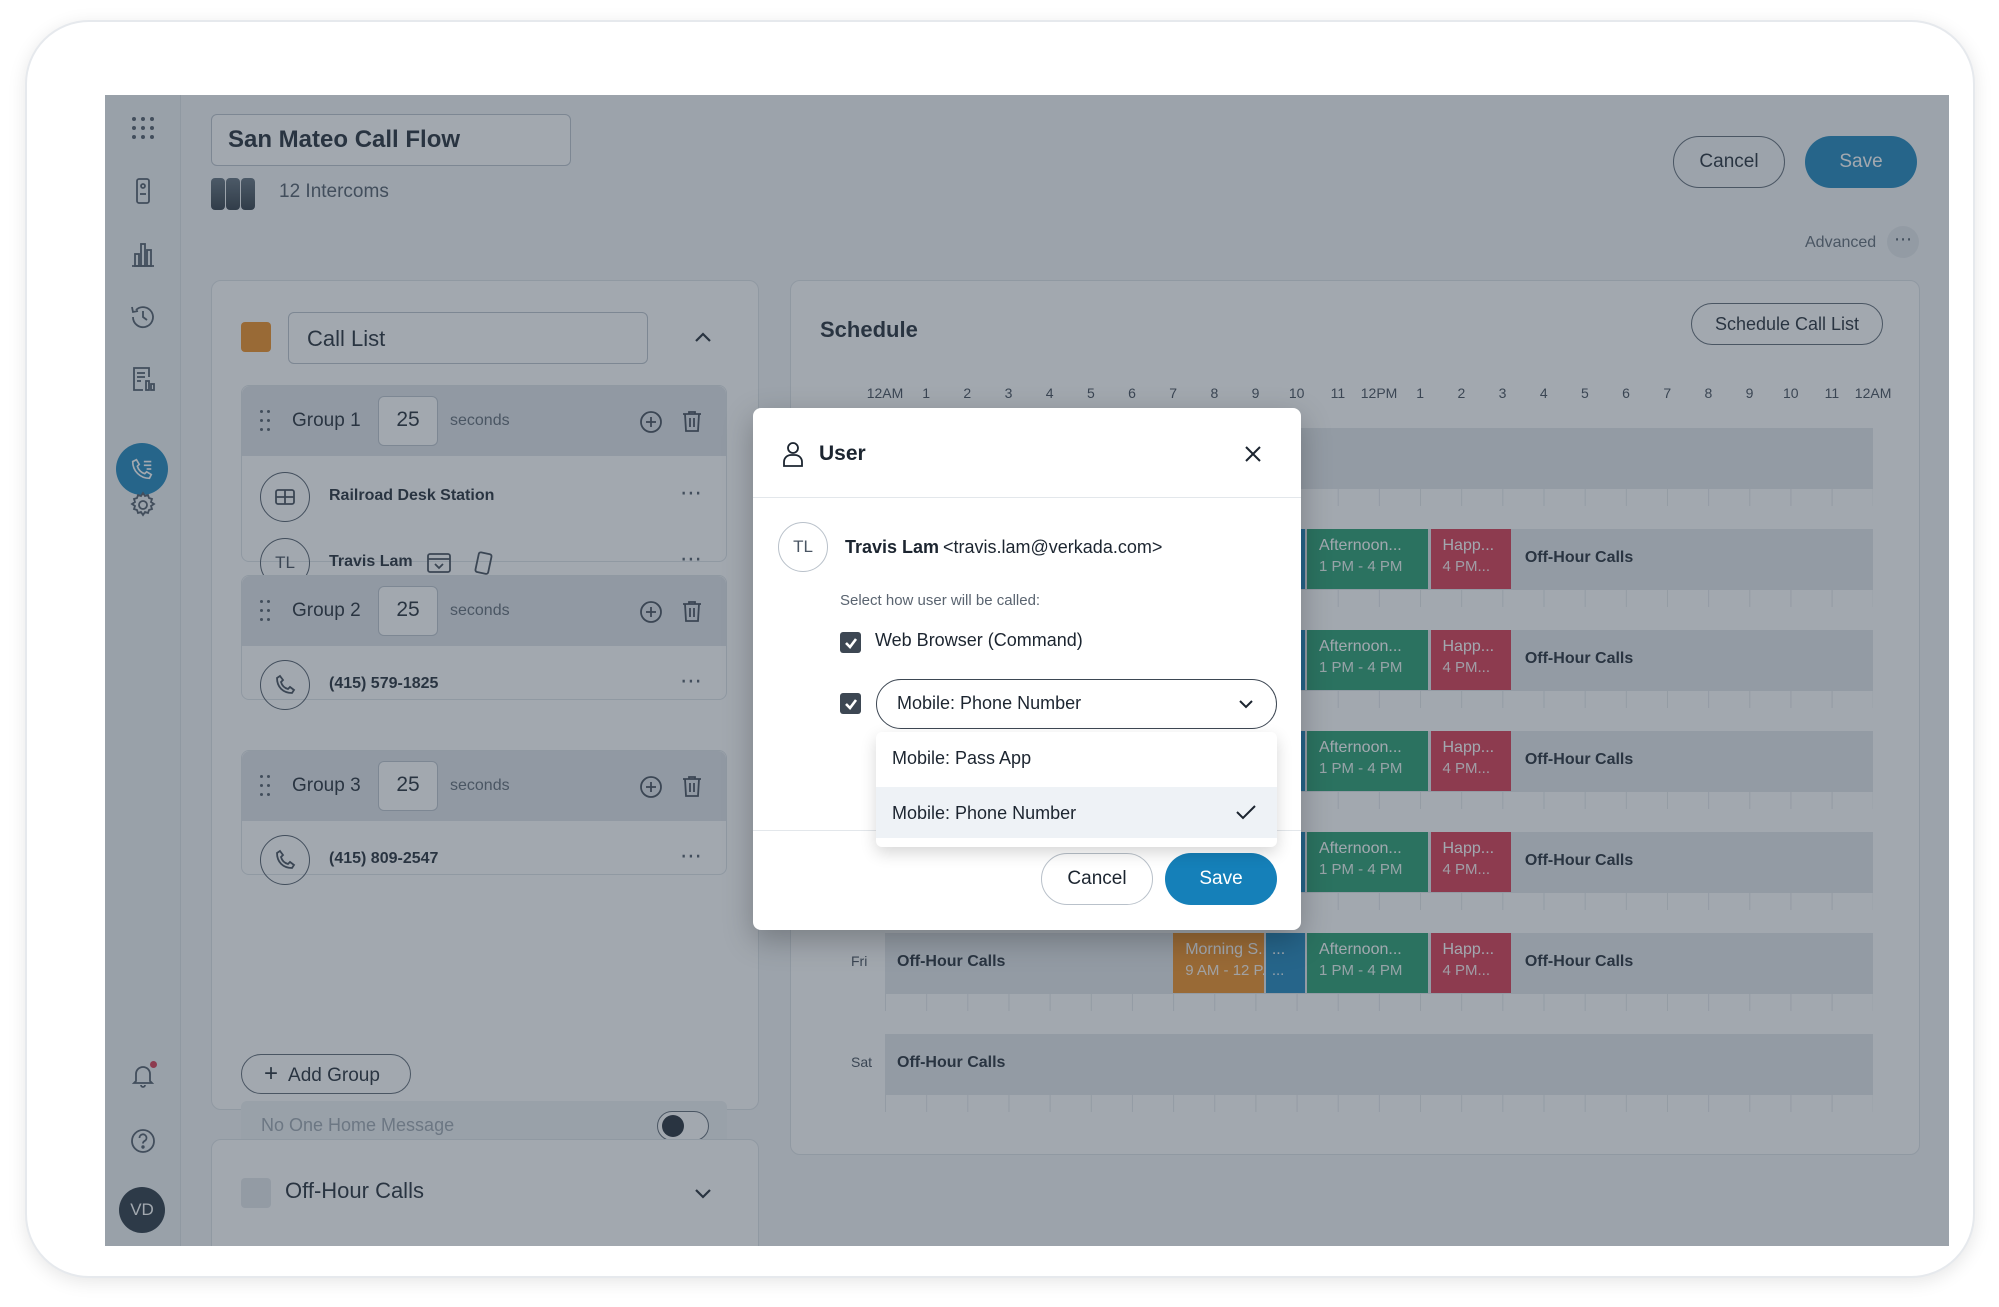 The height and width of the screenshot is (1307, 1999). I want to click on user-name: Travis Lam, so click(892, 547).